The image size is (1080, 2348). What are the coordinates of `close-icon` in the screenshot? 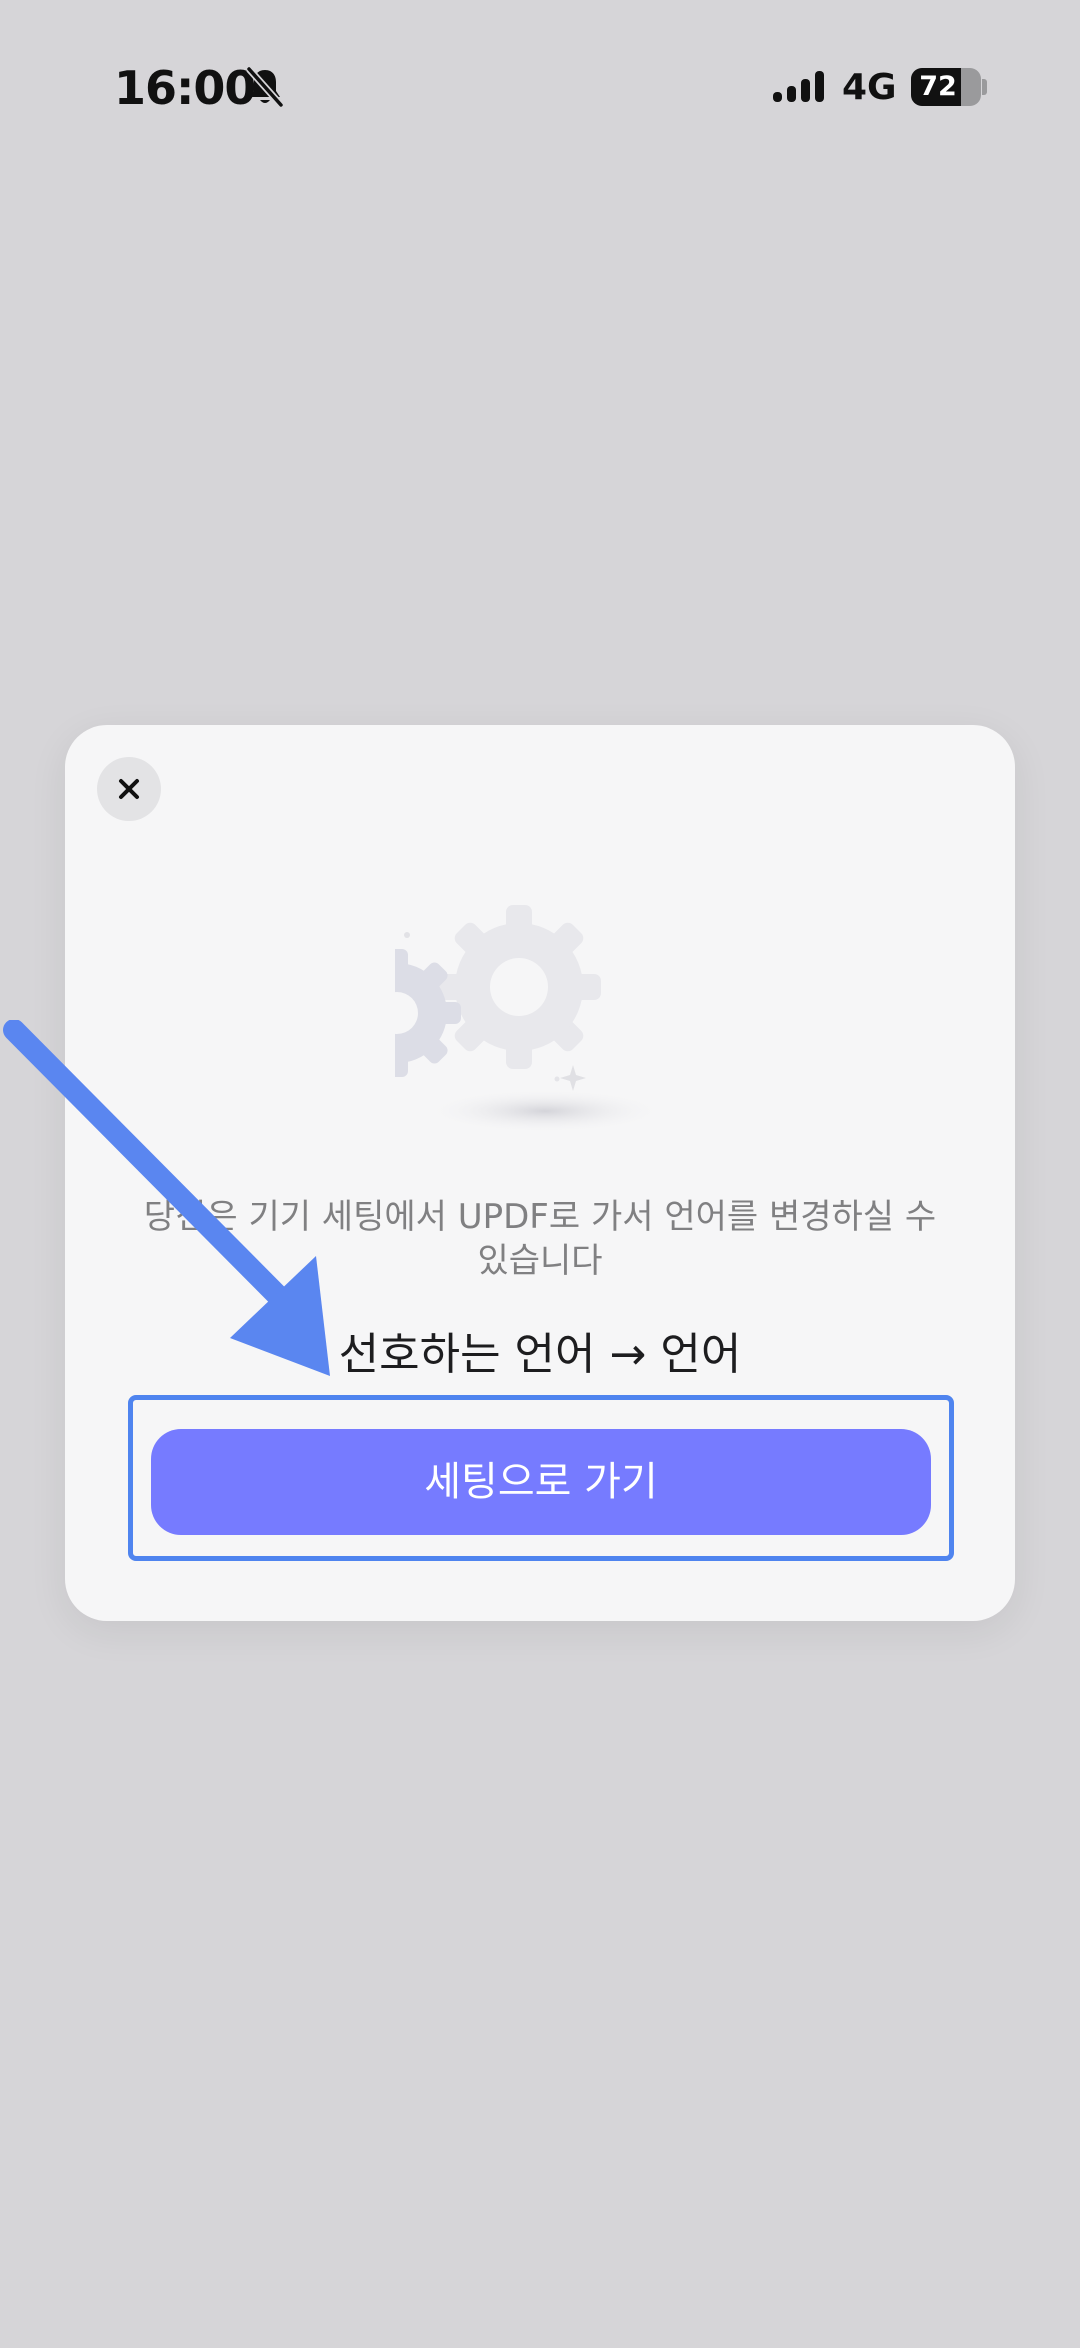 It's located at (129, 789).